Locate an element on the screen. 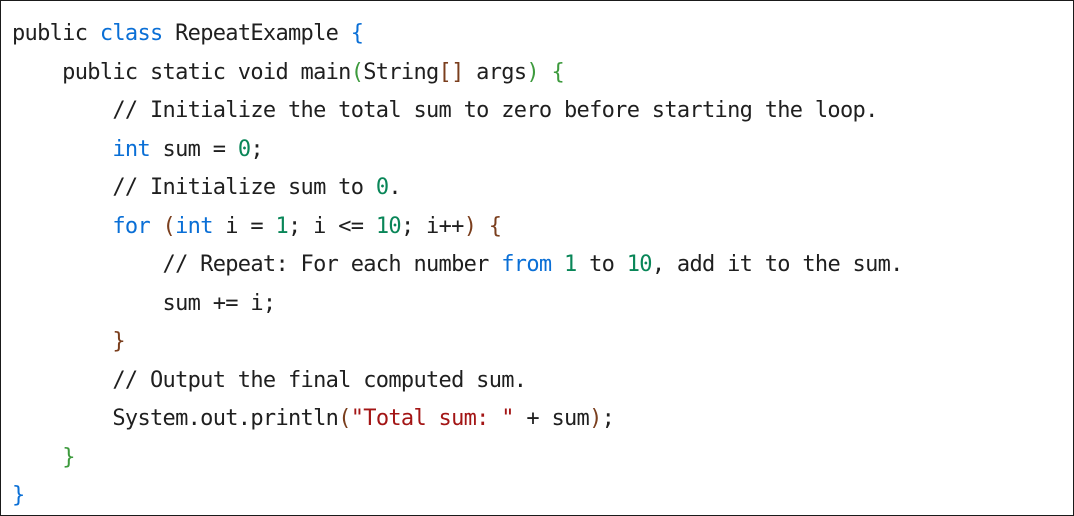 The height and width of the screenshot is (516, 1074). code-token-plain: RepeatExample is located at coordinates (256, 33).